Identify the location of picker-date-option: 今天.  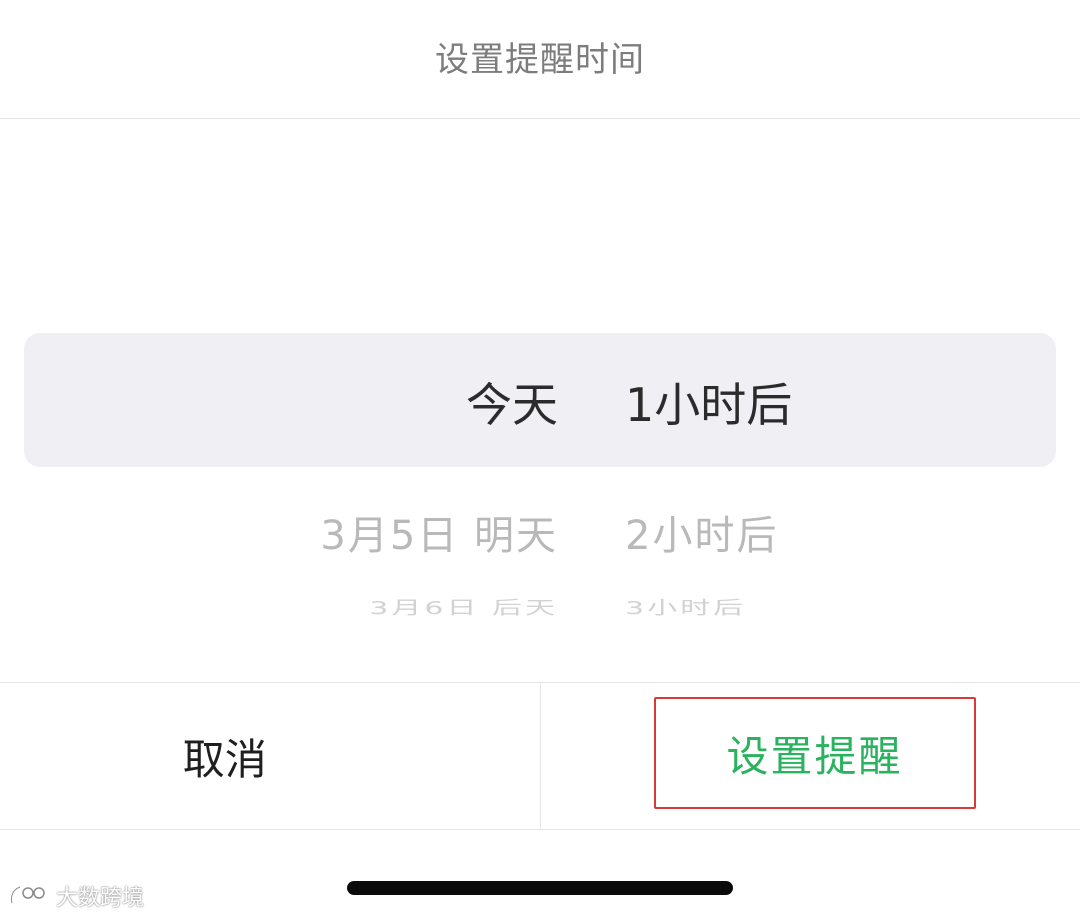
(512, 402).